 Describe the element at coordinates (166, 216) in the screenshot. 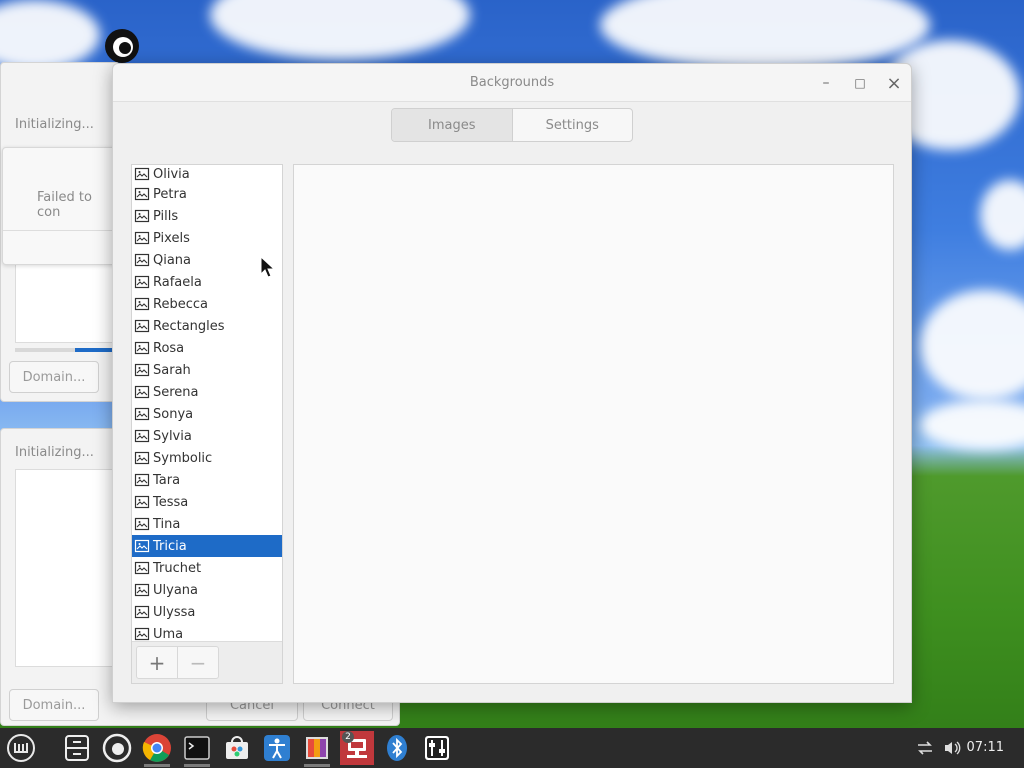

I see `list-item-label: Pills` at that location.